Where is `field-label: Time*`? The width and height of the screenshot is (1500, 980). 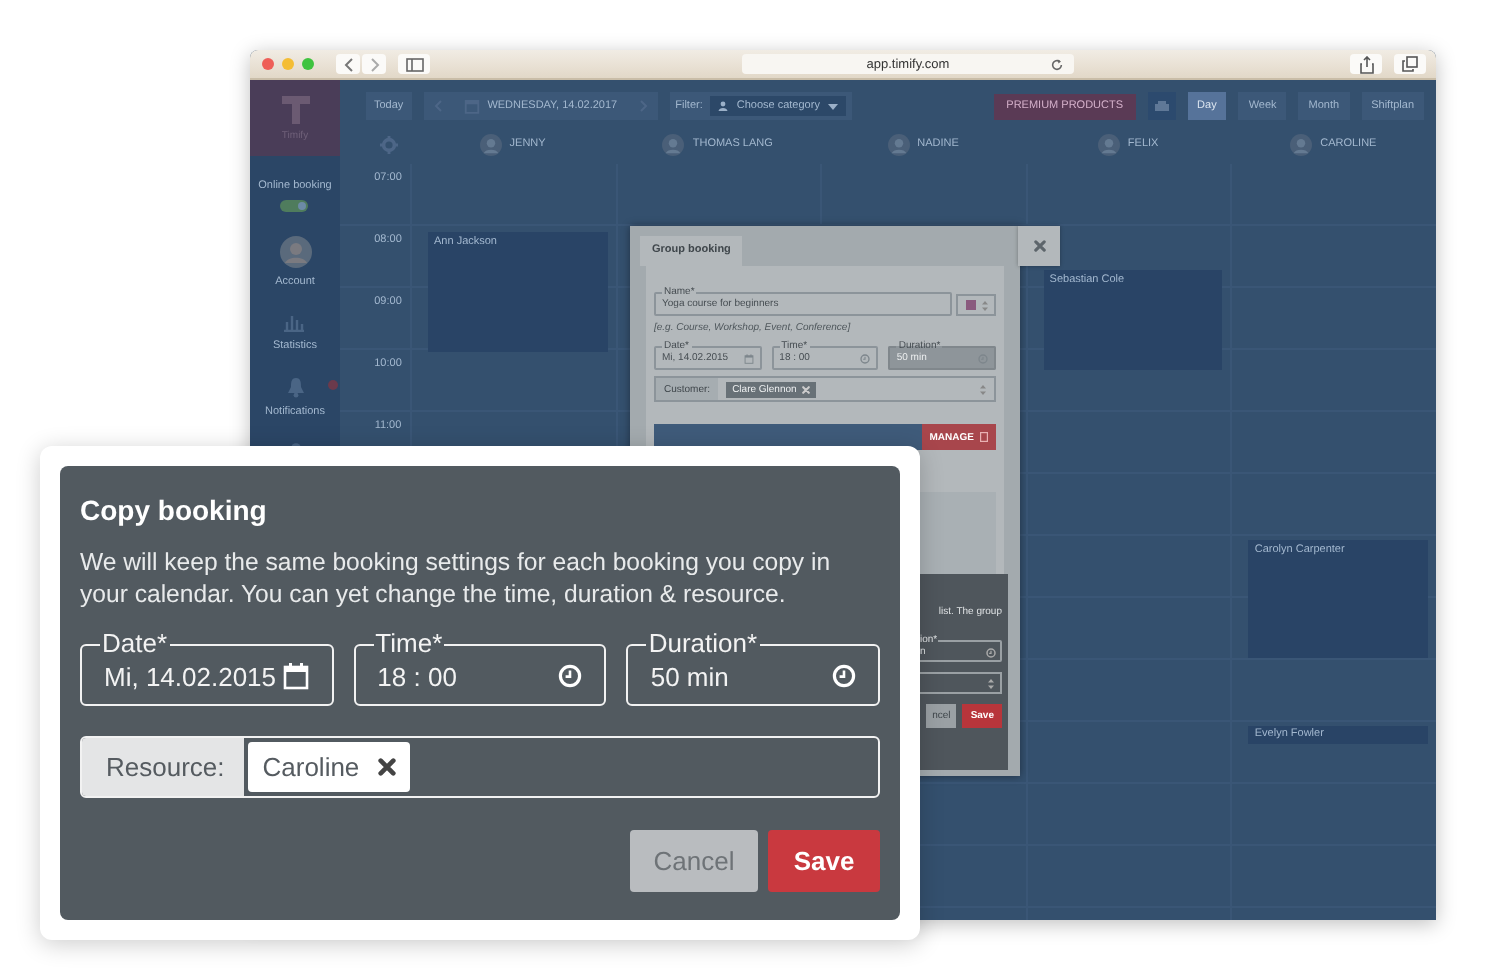
field-label: Time* is located at coordinates (409, 644).